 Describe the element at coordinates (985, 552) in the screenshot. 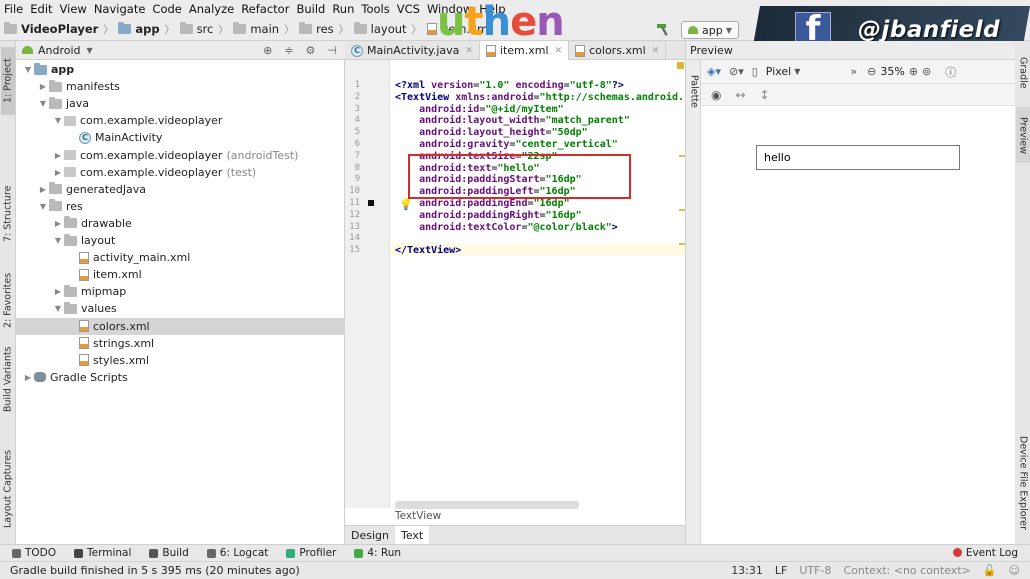

I see `event-log-button: Event Log` at that location.